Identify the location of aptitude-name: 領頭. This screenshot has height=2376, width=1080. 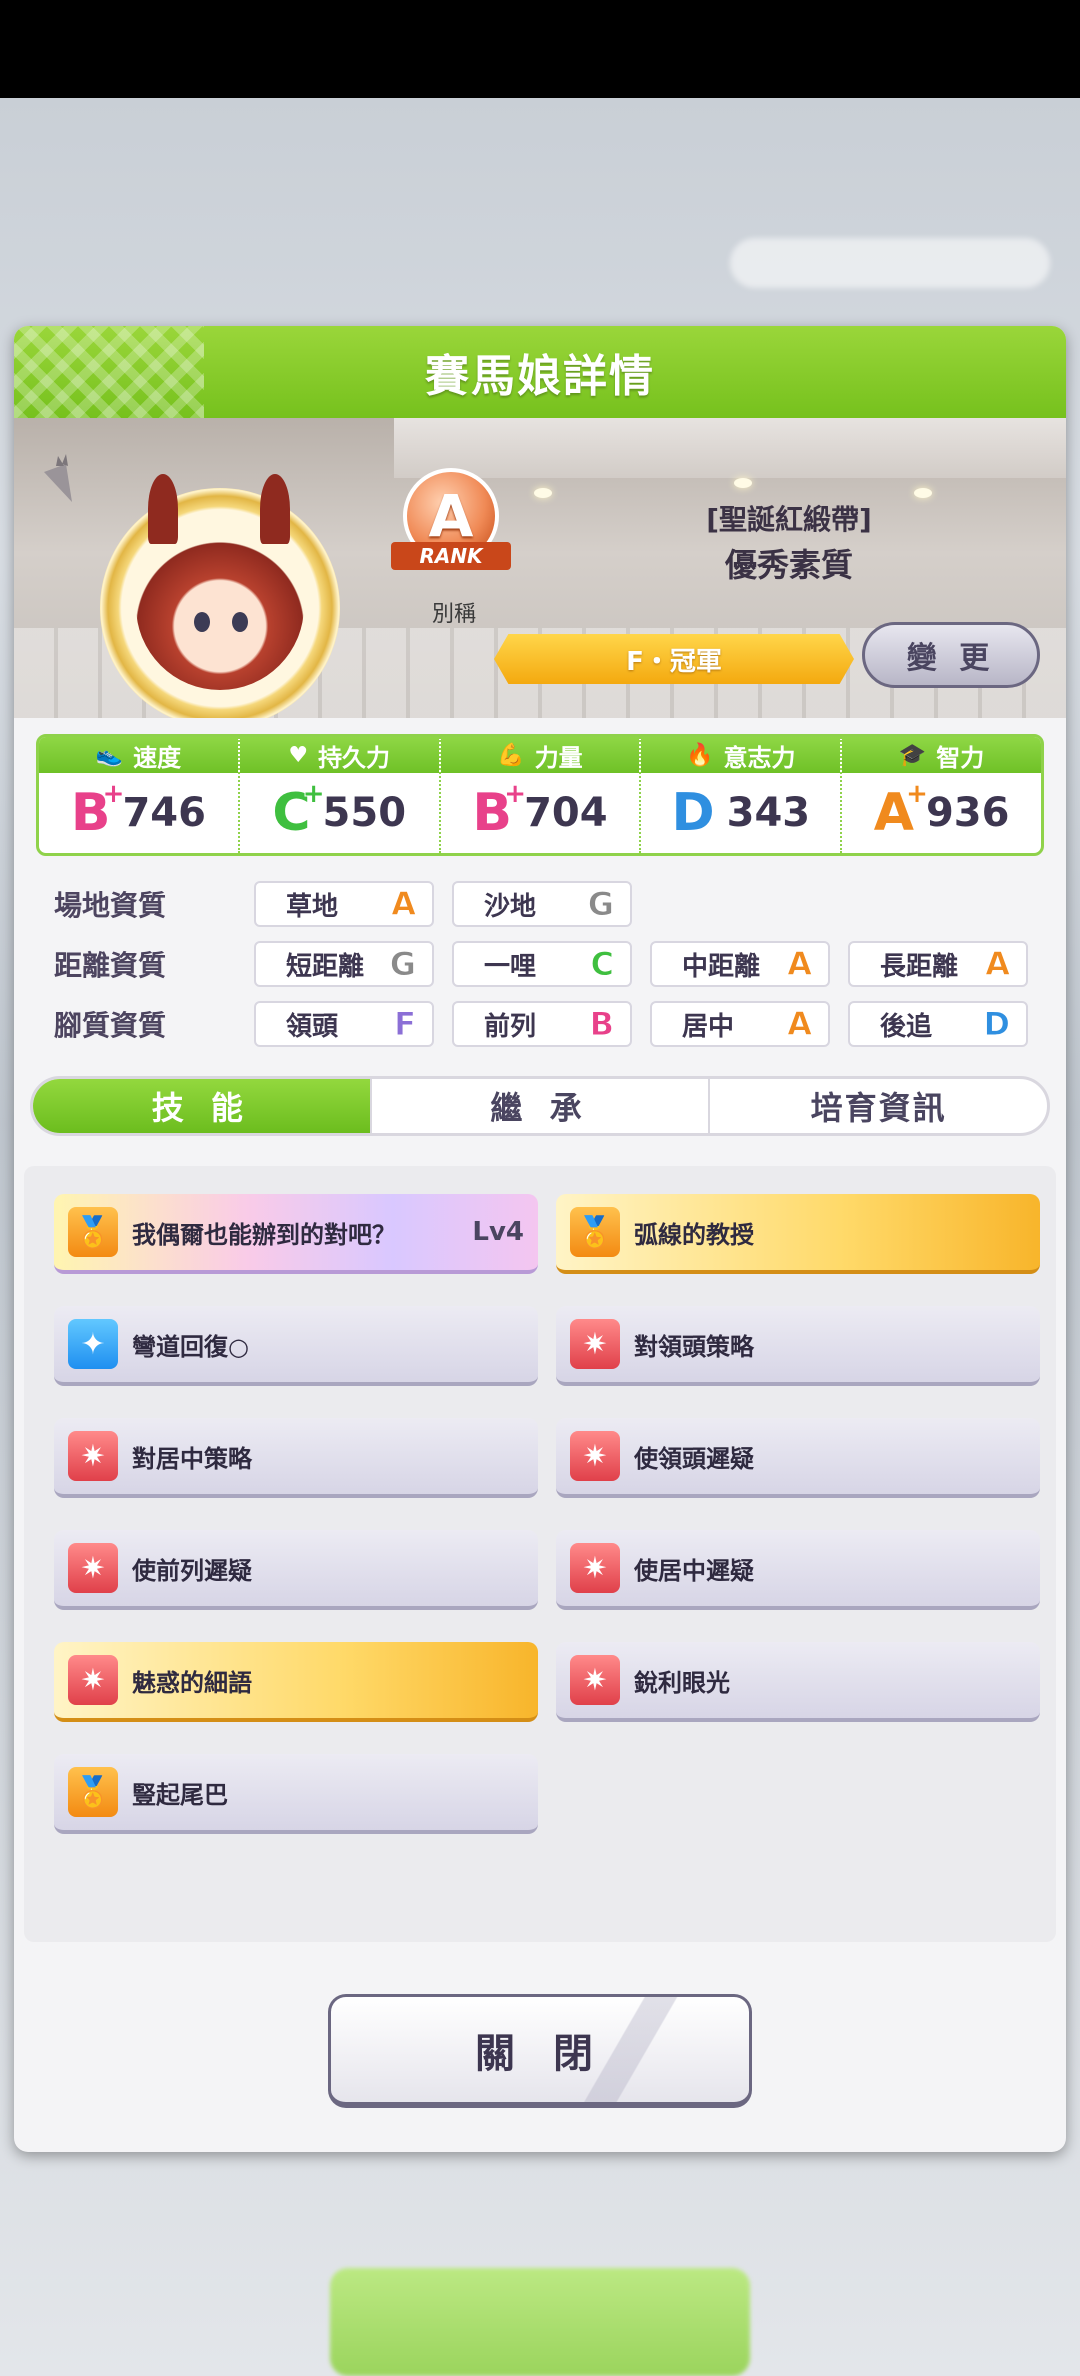
(312, 1026).